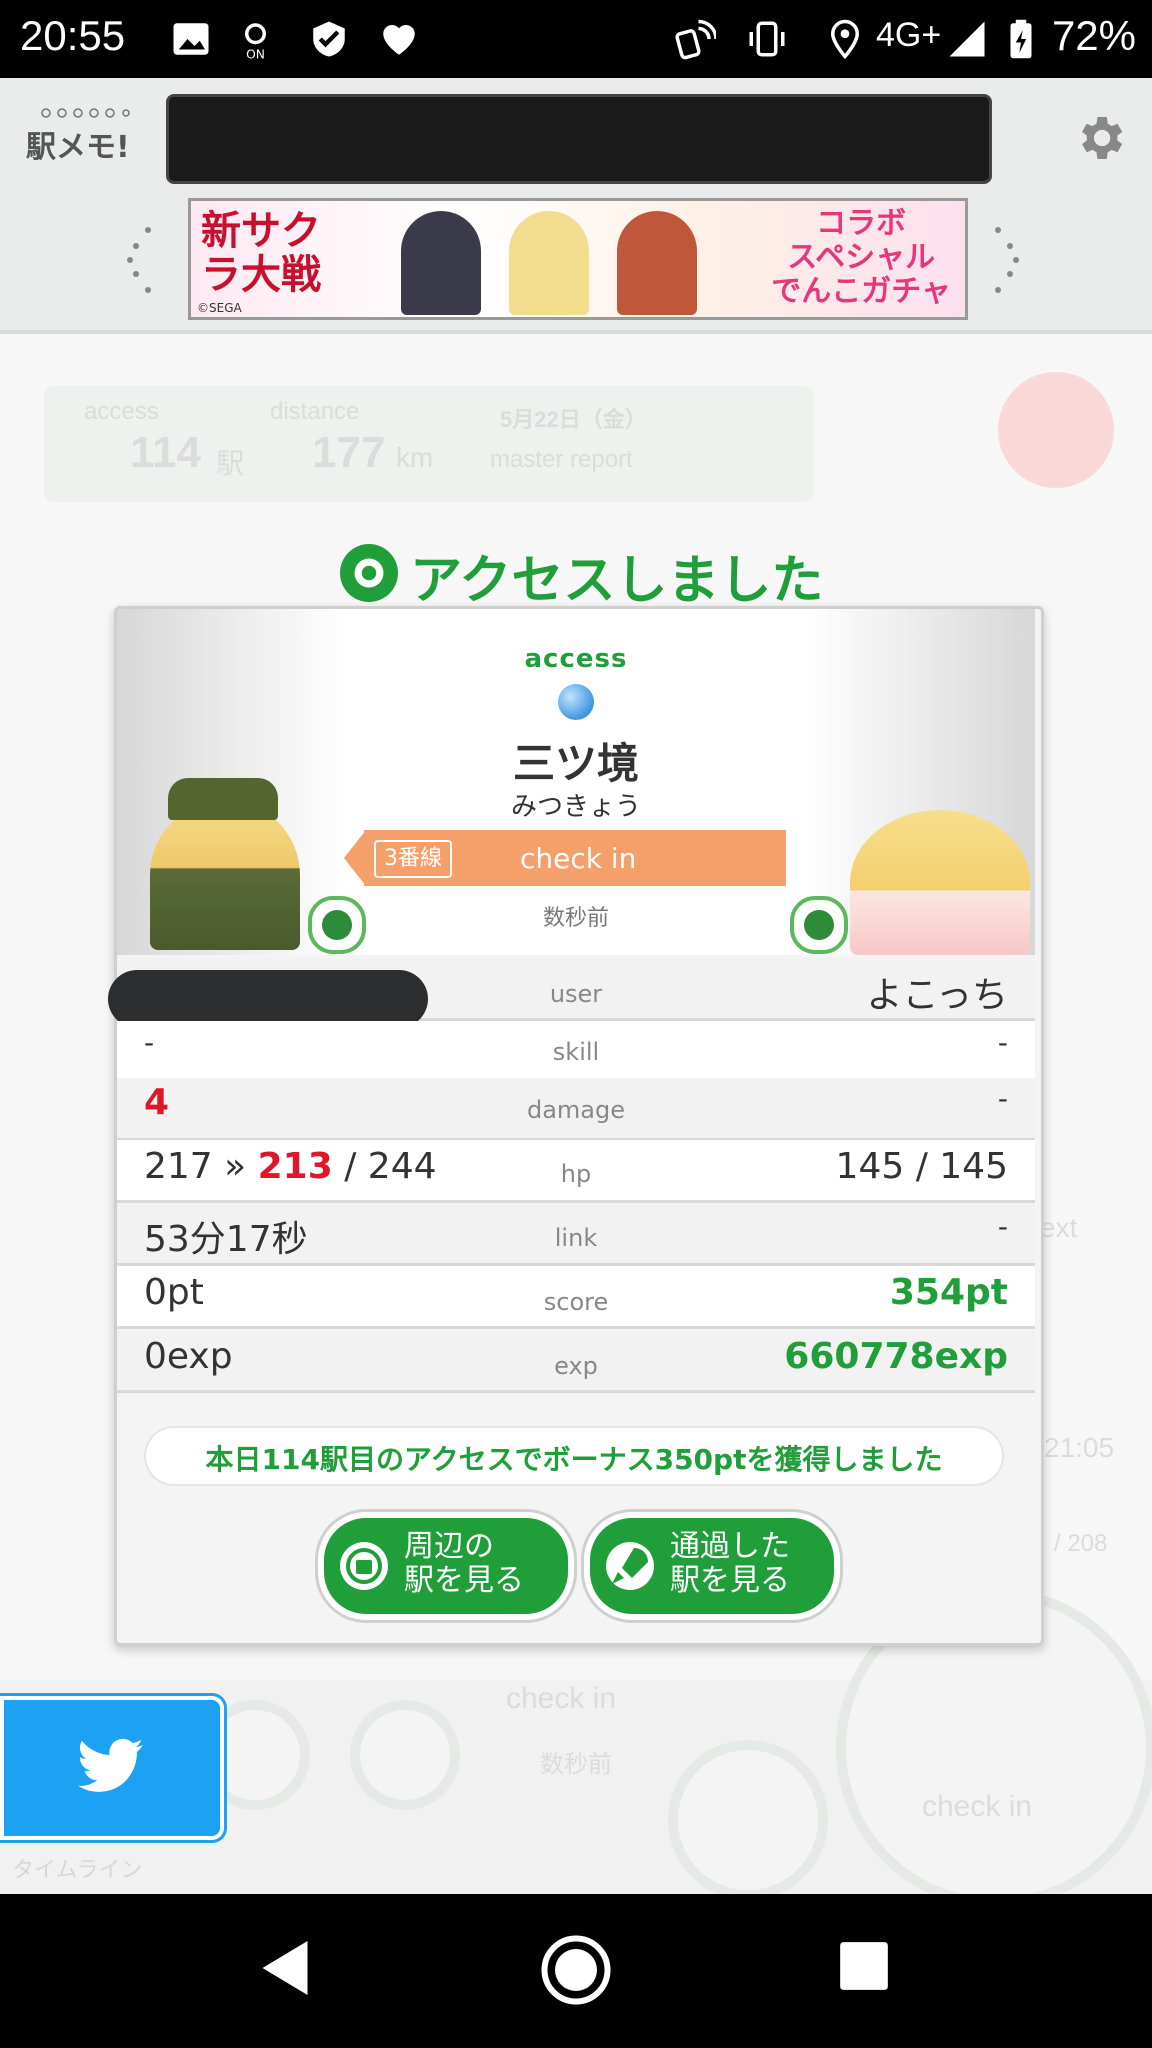 The image size is (1152, 2048). What do you see at coordinates (1081, 1543) in the screenshot?
I see `bg-count: / 208` at bounding box center [1081, 1543].